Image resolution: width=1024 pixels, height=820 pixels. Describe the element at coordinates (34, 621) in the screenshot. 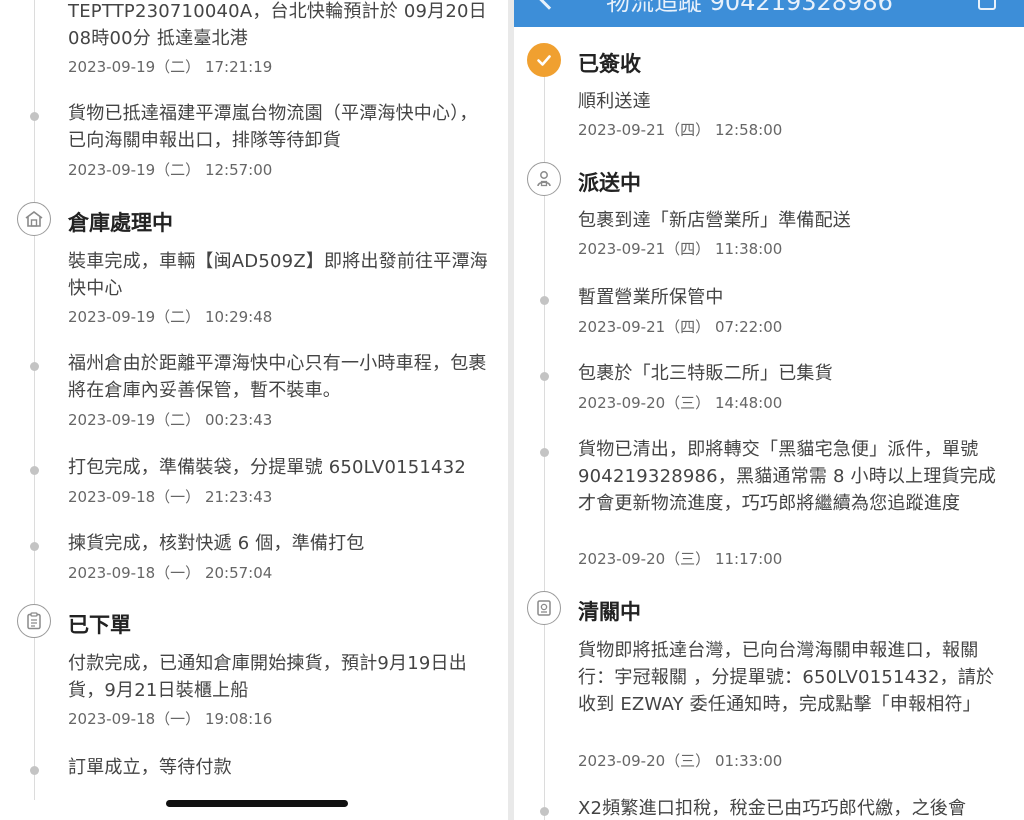

I see `clipboard-icon` at that location.